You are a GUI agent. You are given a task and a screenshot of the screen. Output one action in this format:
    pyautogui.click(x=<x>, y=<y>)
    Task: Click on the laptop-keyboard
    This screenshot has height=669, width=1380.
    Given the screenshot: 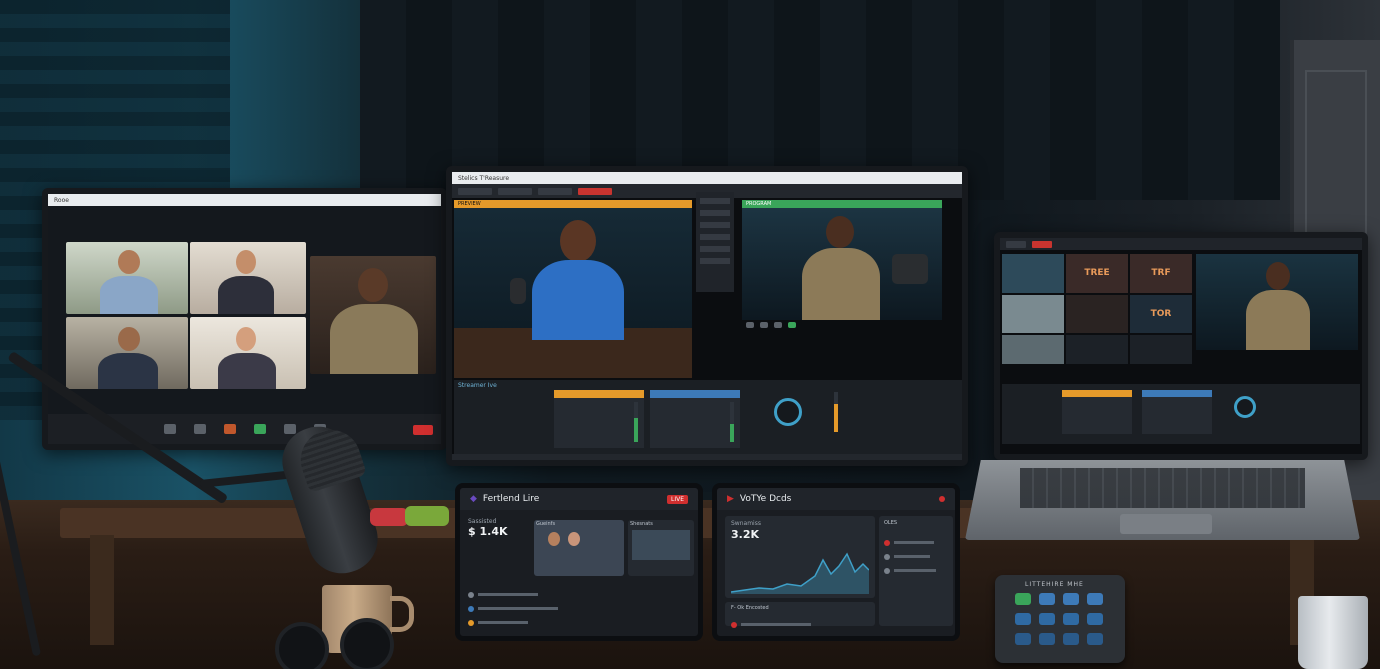 What is the action you would take?
    pyautogui.click(x=1162, y=488)
    